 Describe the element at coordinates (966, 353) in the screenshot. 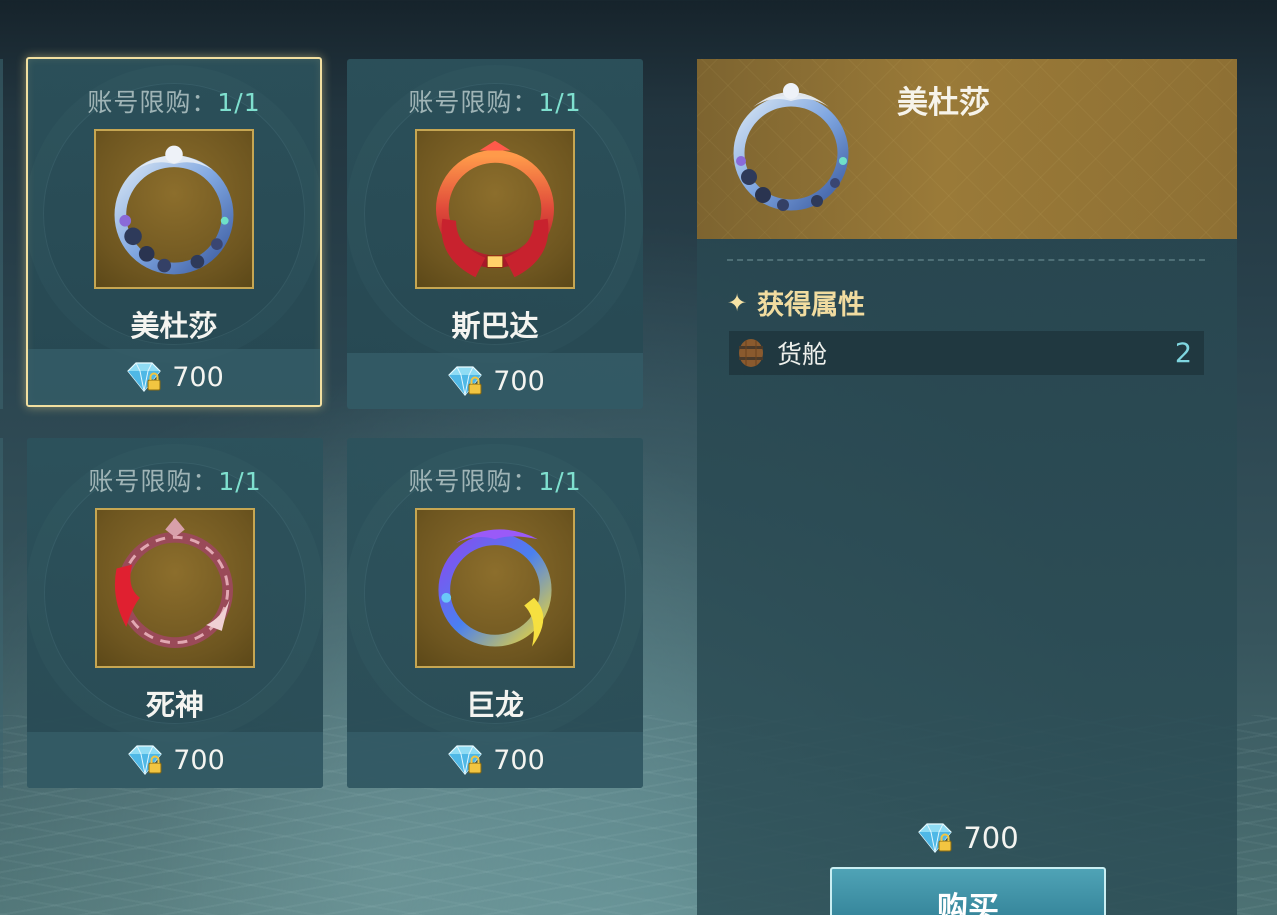

I see `attribute-row: 货舱 2` at that location.